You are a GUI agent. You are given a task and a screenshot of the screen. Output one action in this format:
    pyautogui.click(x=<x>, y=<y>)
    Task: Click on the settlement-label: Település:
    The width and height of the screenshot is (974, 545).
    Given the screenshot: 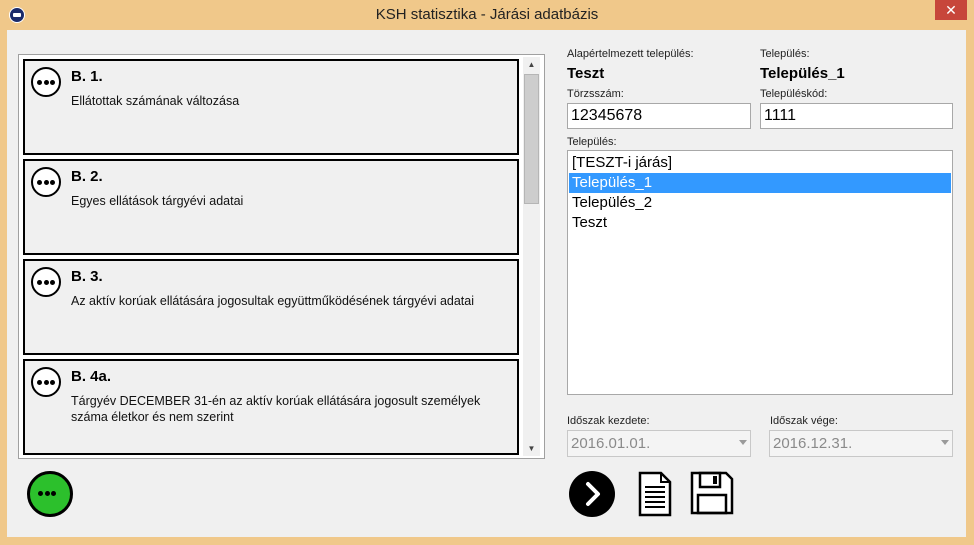 What is the action you would take?
    pyautogui.click(x=785, y=54)
    